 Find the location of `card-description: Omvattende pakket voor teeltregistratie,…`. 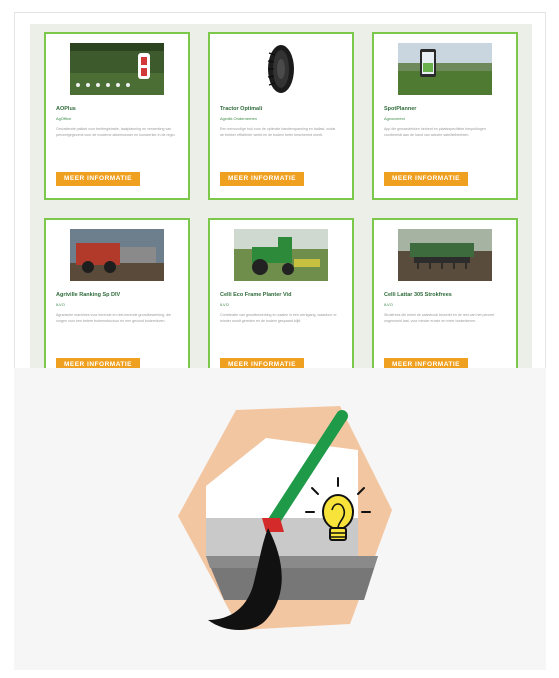

card-description: Omvattende pakket voor teeltregistratie,… is located at coordinates (116, 132).